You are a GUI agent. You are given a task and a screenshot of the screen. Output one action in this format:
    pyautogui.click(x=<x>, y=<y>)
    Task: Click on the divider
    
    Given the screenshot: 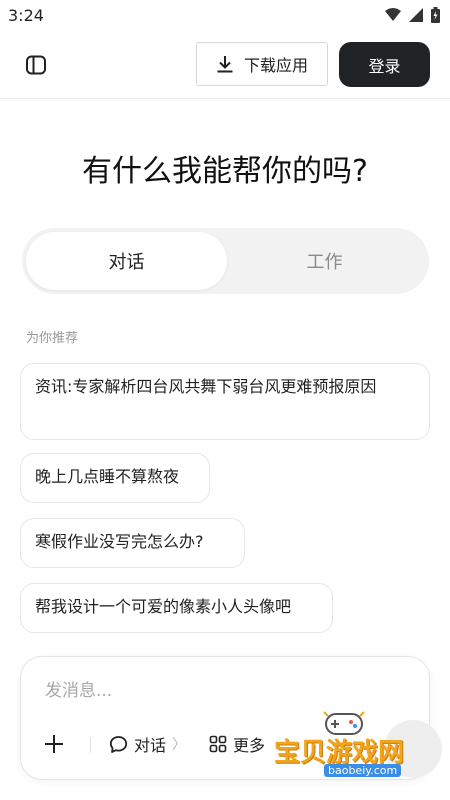 What is the action you would take?
    pyautogui.click(x=90, y=745)
    